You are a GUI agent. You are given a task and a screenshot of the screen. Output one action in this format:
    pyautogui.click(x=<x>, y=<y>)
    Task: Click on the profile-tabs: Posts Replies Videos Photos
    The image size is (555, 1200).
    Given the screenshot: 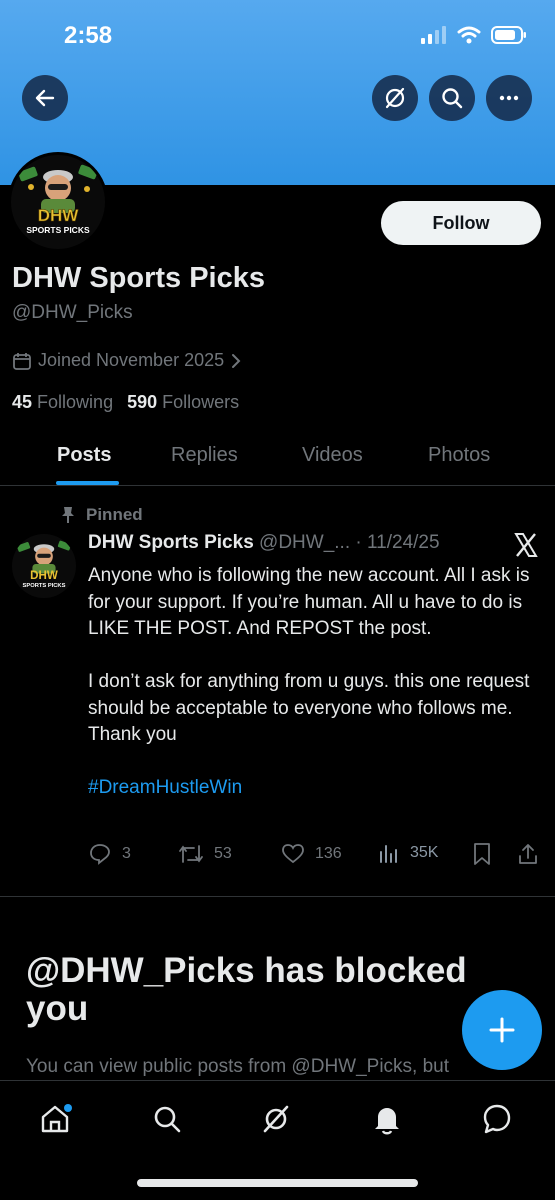 What is the action you would take?
    pyautogui.click(x=277, y=458)
    